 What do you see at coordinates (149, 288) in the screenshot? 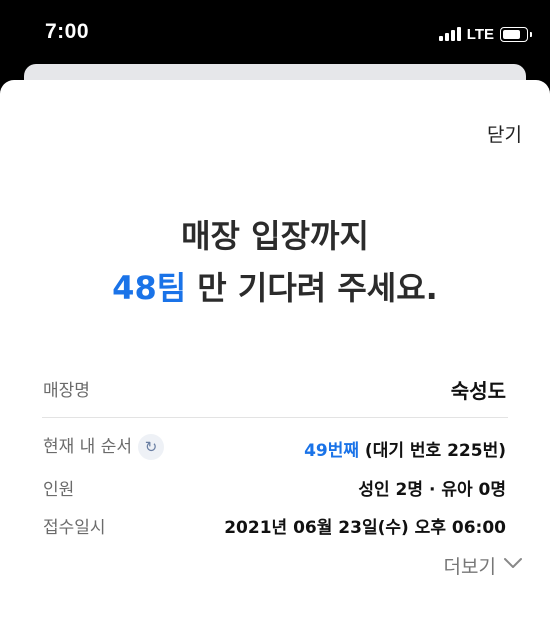
I see `teams-ahead: 48팀` at bounding box center [149, 288].